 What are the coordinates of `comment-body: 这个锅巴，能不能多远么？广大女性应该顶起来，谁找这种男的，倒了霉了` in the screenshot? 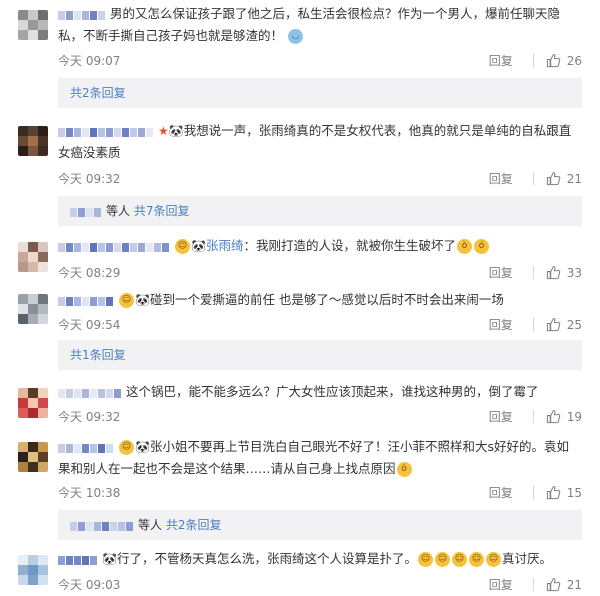 It's located at (318, 392).